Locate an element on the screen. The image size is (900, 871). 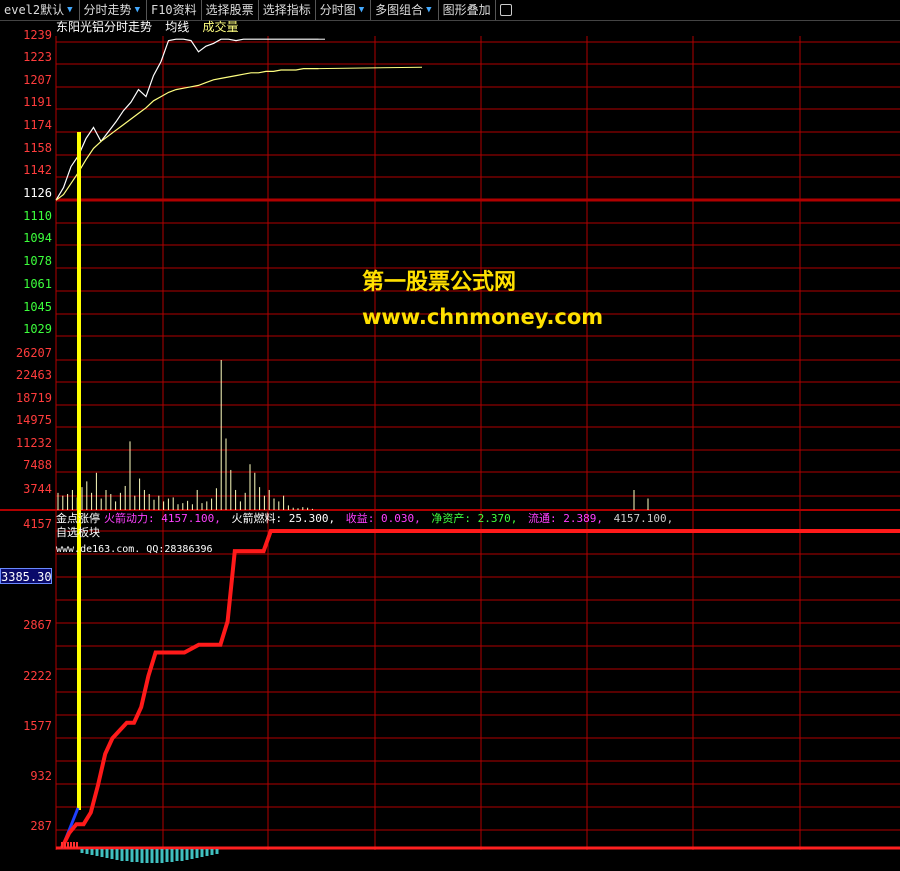
average-line-tail is located at coordinates (370, 68).